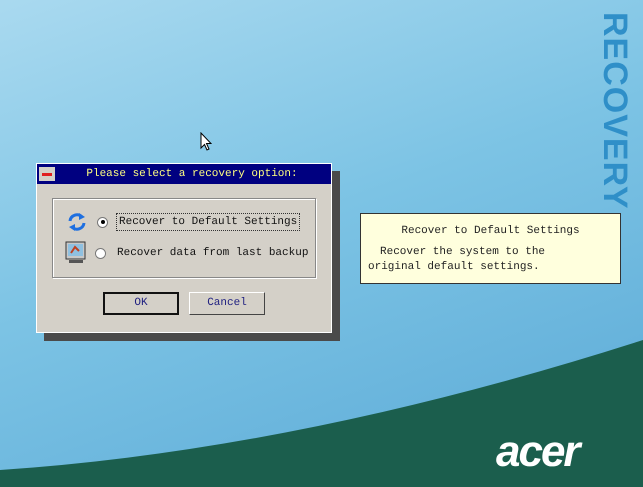  What do you see at coordinates (192, 174) in the screenshot?
I see `window-title: Please select a recovery option:` at bounding box center [192, 174].